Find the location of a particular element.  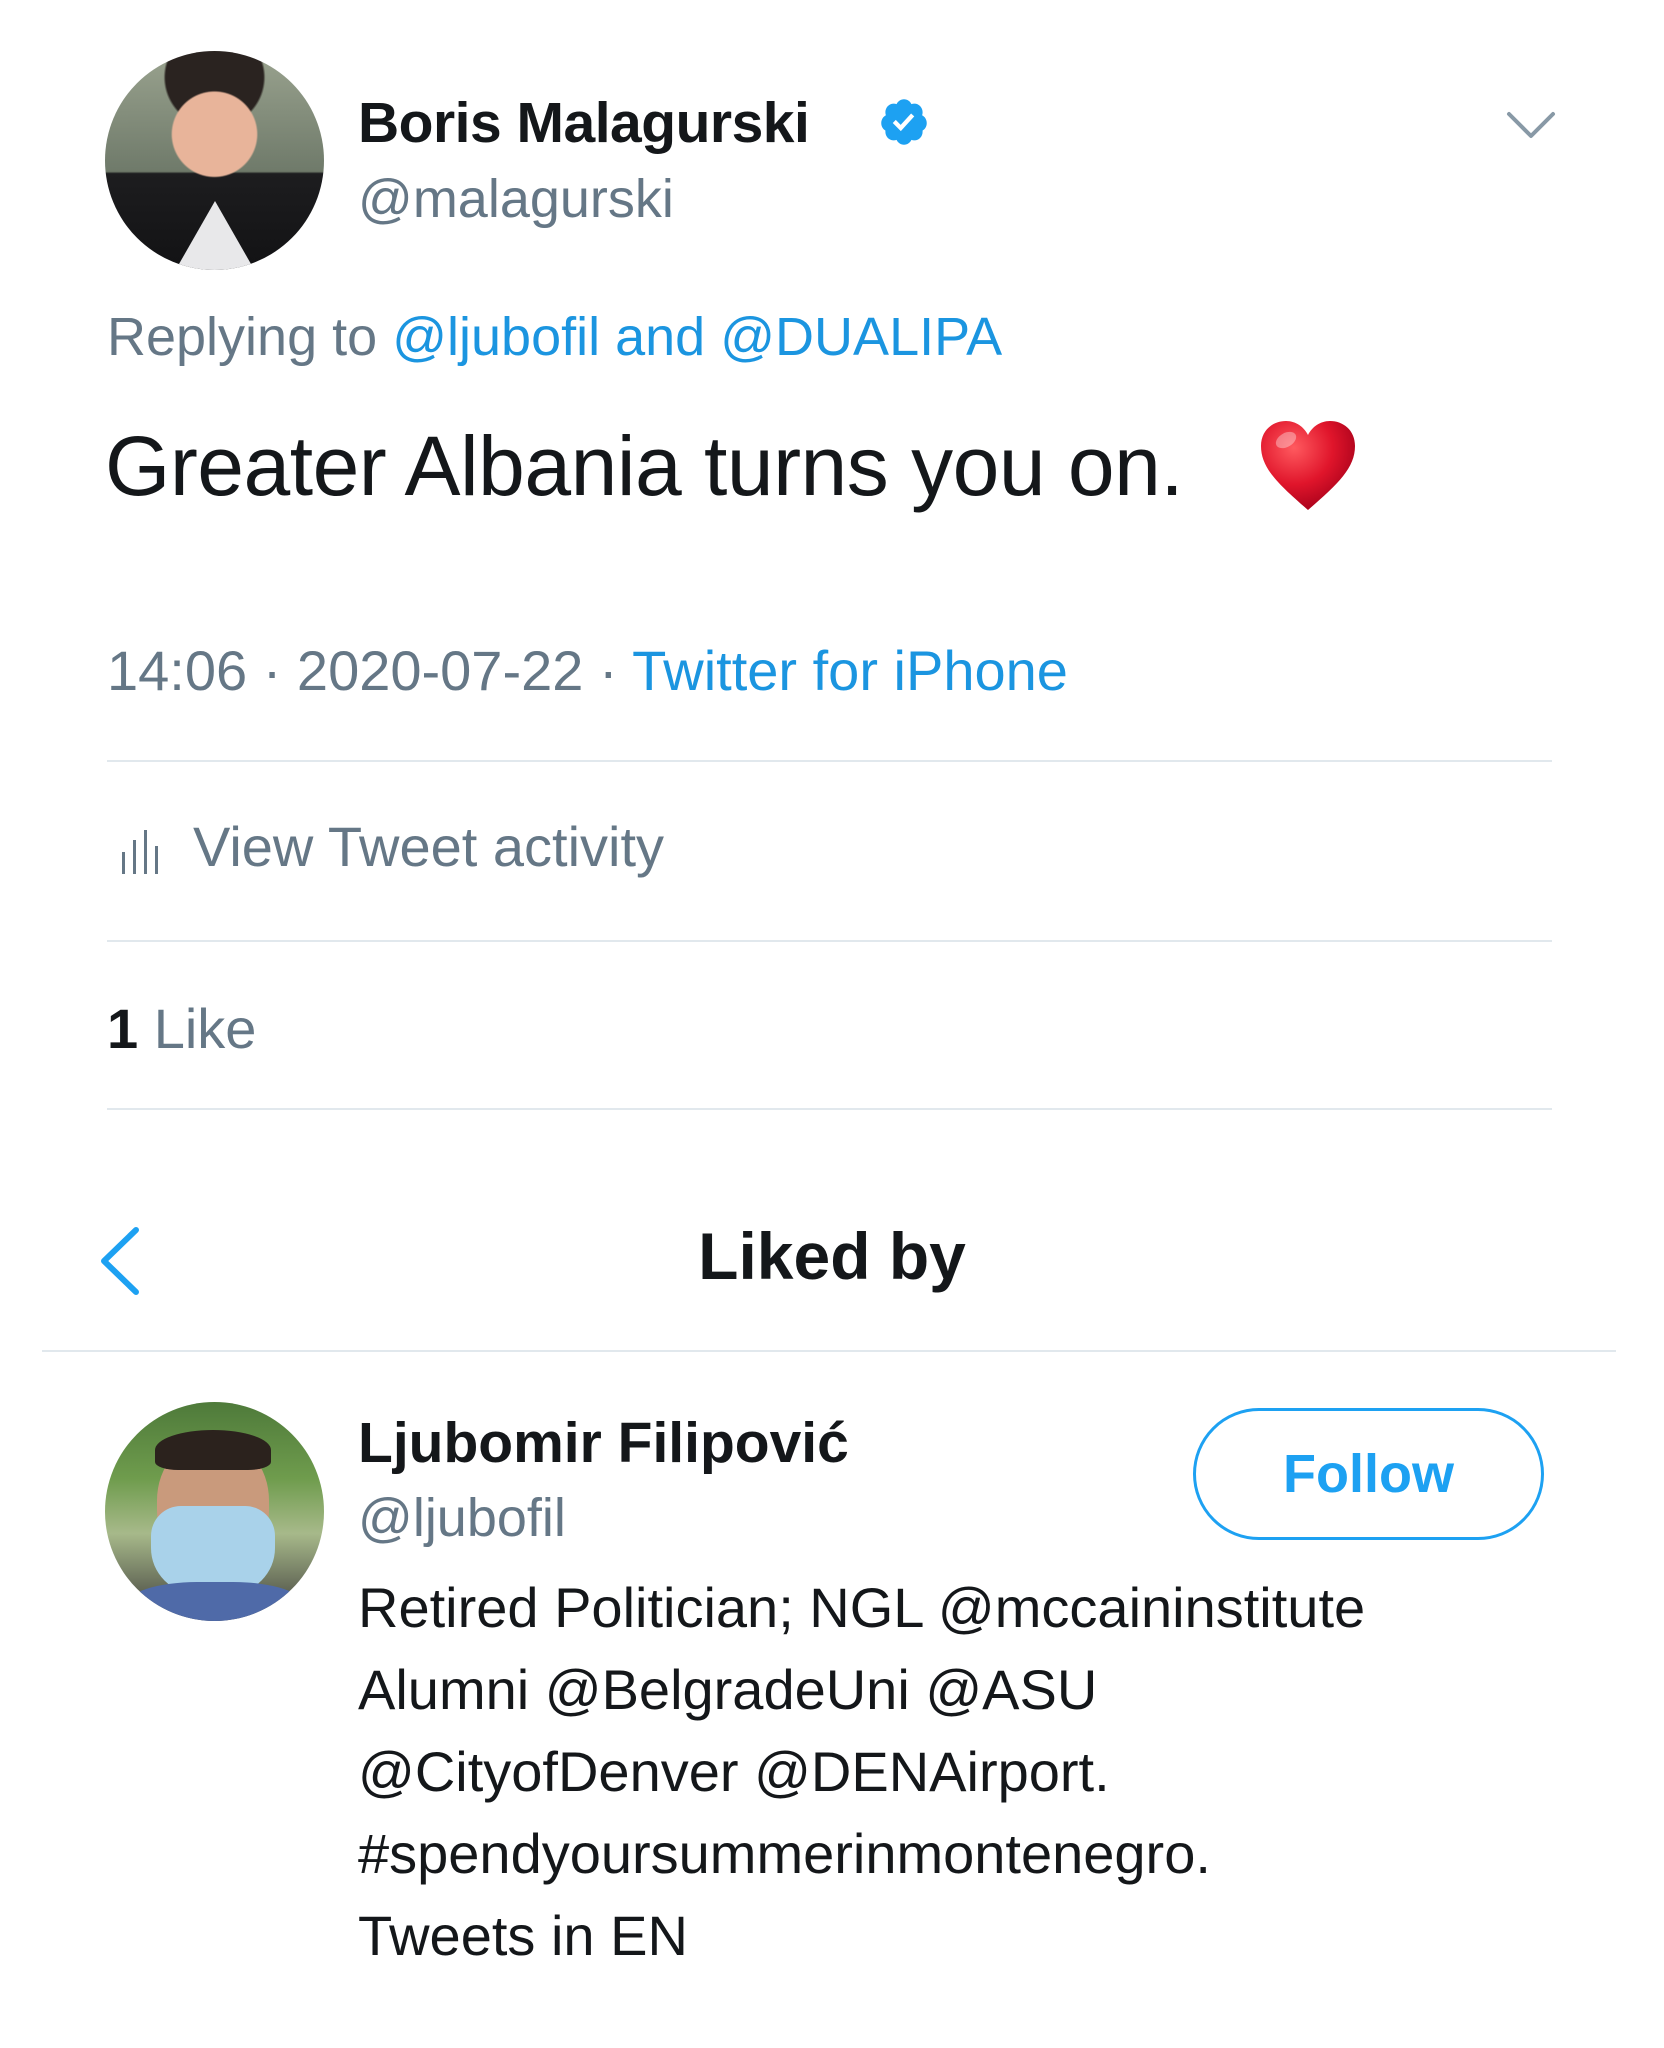

reply-mention-2: @DUALIPA is located at coordinates (861, 337).